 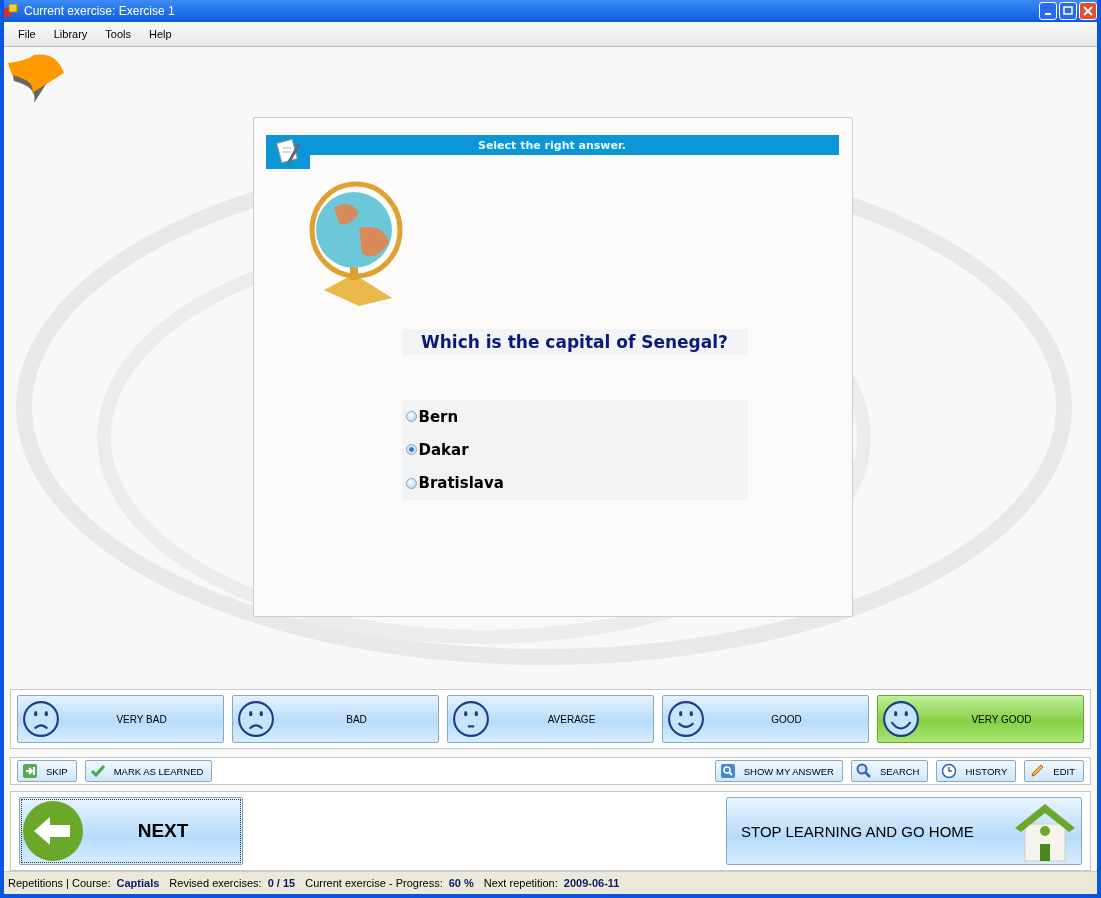 What do you see at coordinates (904, 831) in the screenshot?
I see `home-button: STOP LEARNING AND GO HOME` at bounding box center [904, 831].